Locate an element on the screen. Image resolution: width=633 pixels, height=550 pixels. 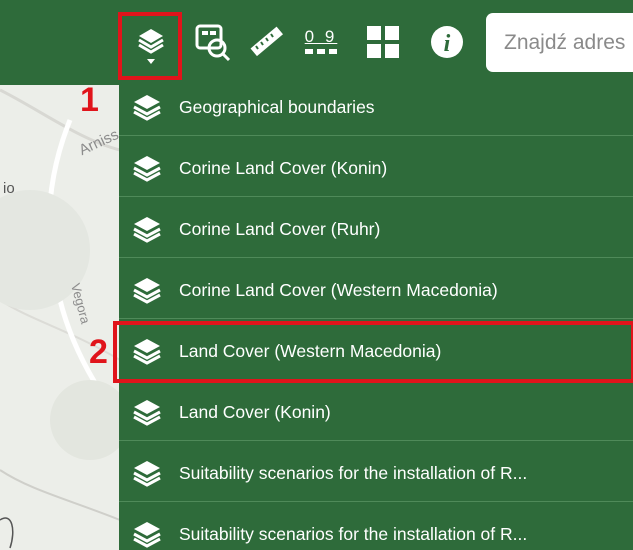
layer-item-label: Corine Land Cover (Western Macedonia) is located at coordinates (338, 289).